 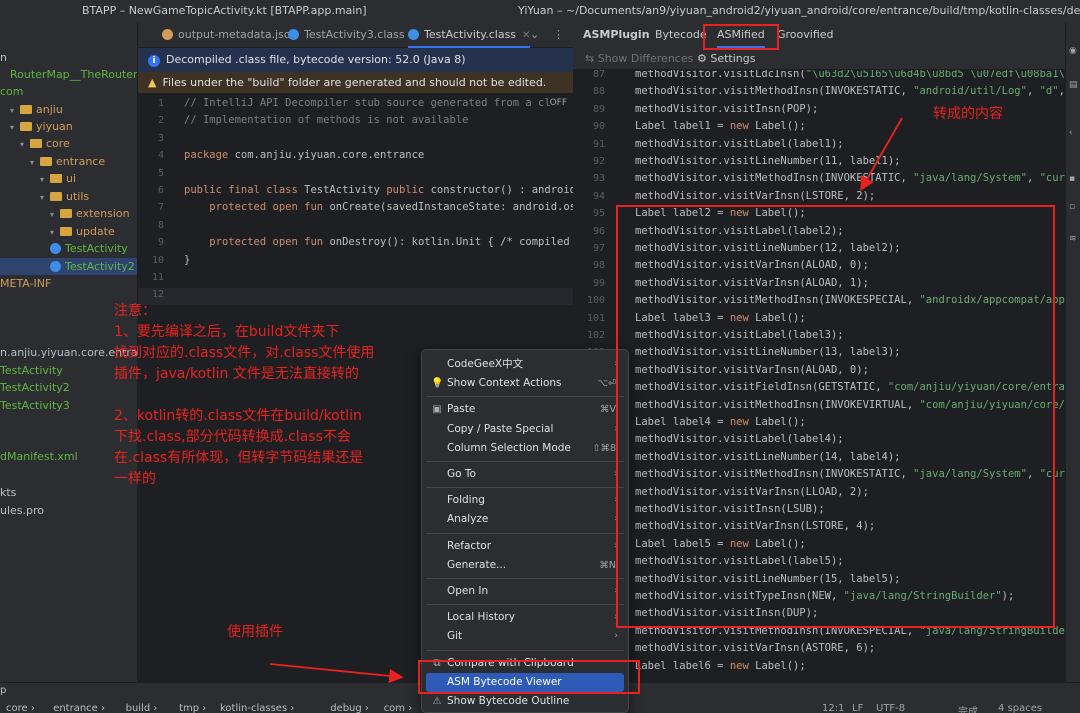 I want to click on bottom-tool-label: p, so click(x=3, y=690).